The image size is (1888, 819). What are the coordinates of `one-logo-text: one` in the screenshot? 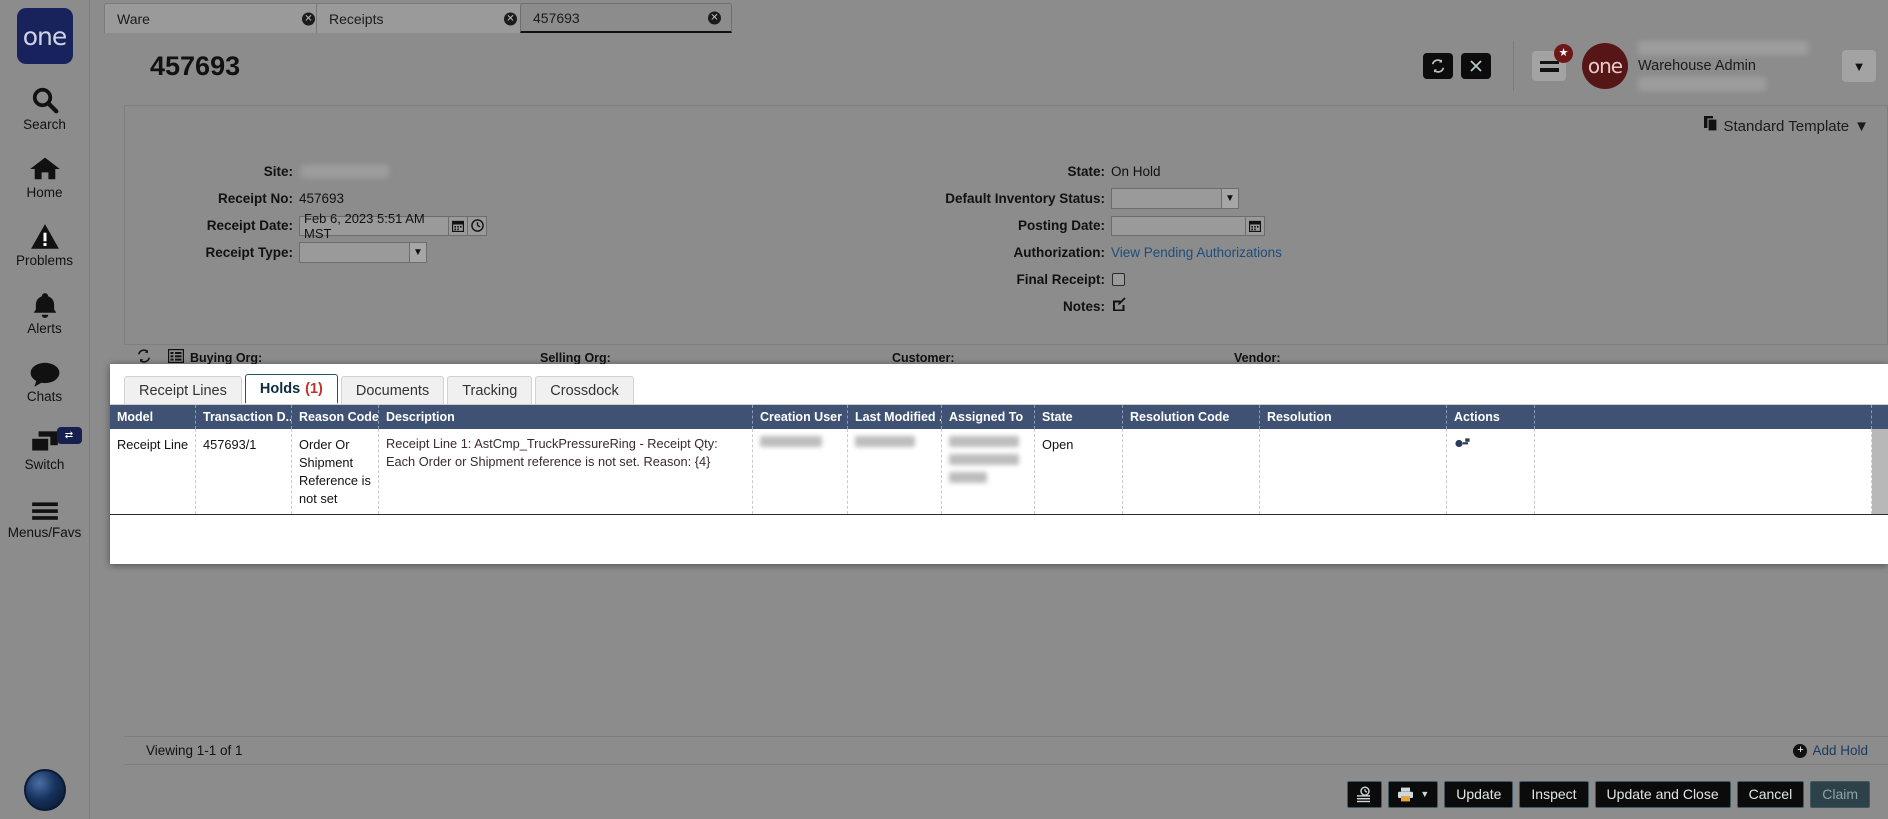 It's located at (45, 36).